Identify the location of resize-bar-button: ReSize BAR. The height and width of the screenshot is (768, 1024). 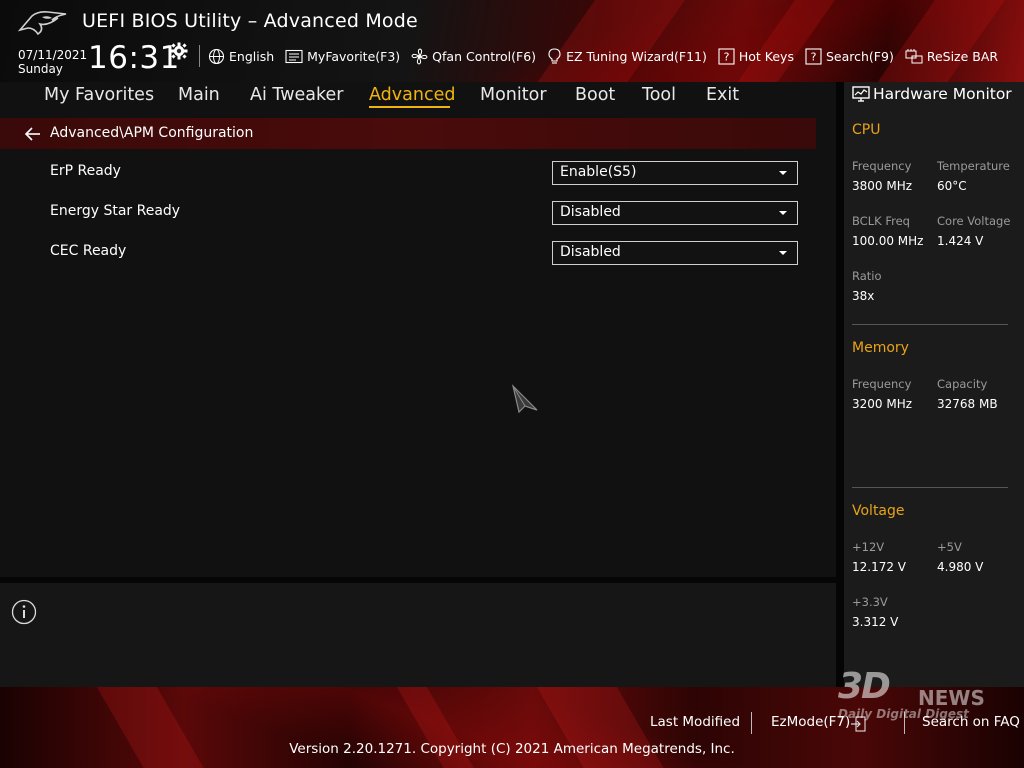
(951, 56).